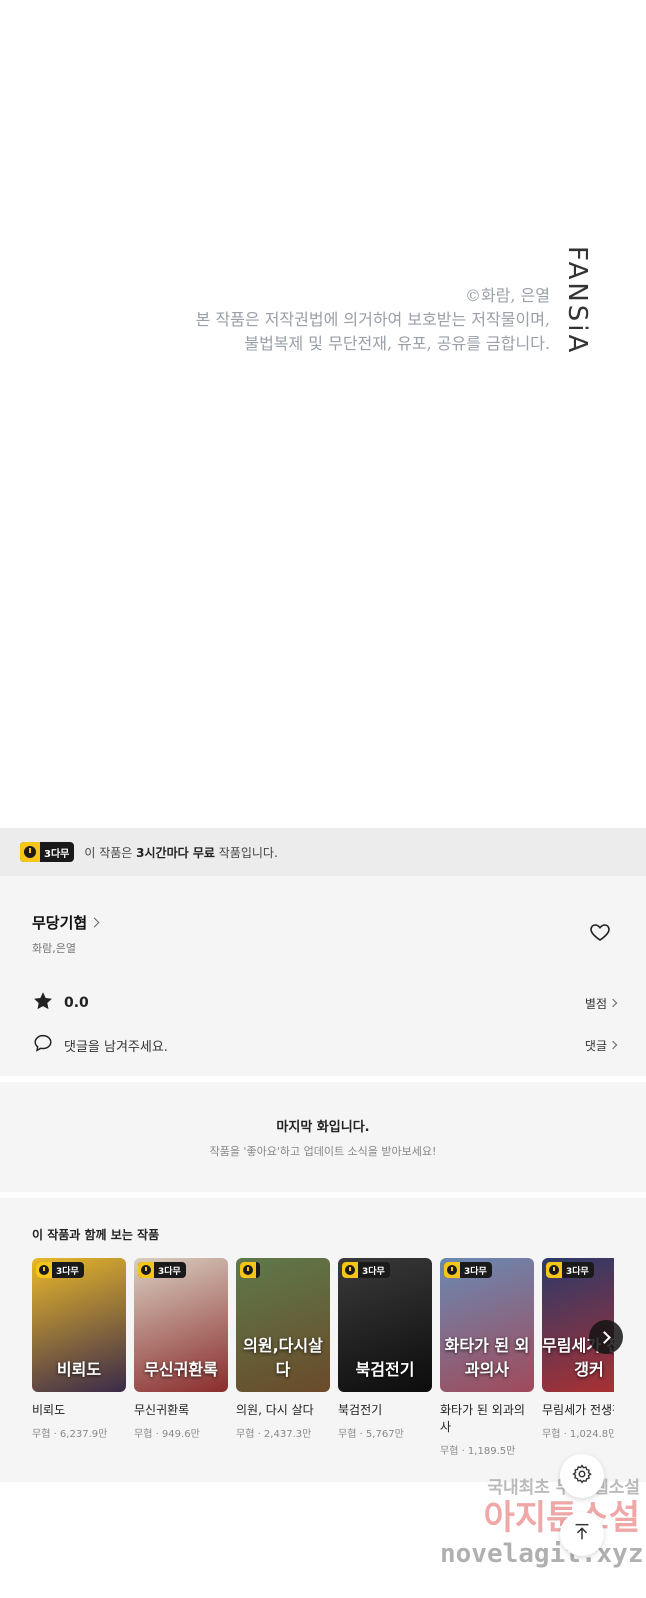  Describe the element at coordinates (371, 1434) in the screenshot. I see `card-meta: 무협 · 5,767만` at that location.